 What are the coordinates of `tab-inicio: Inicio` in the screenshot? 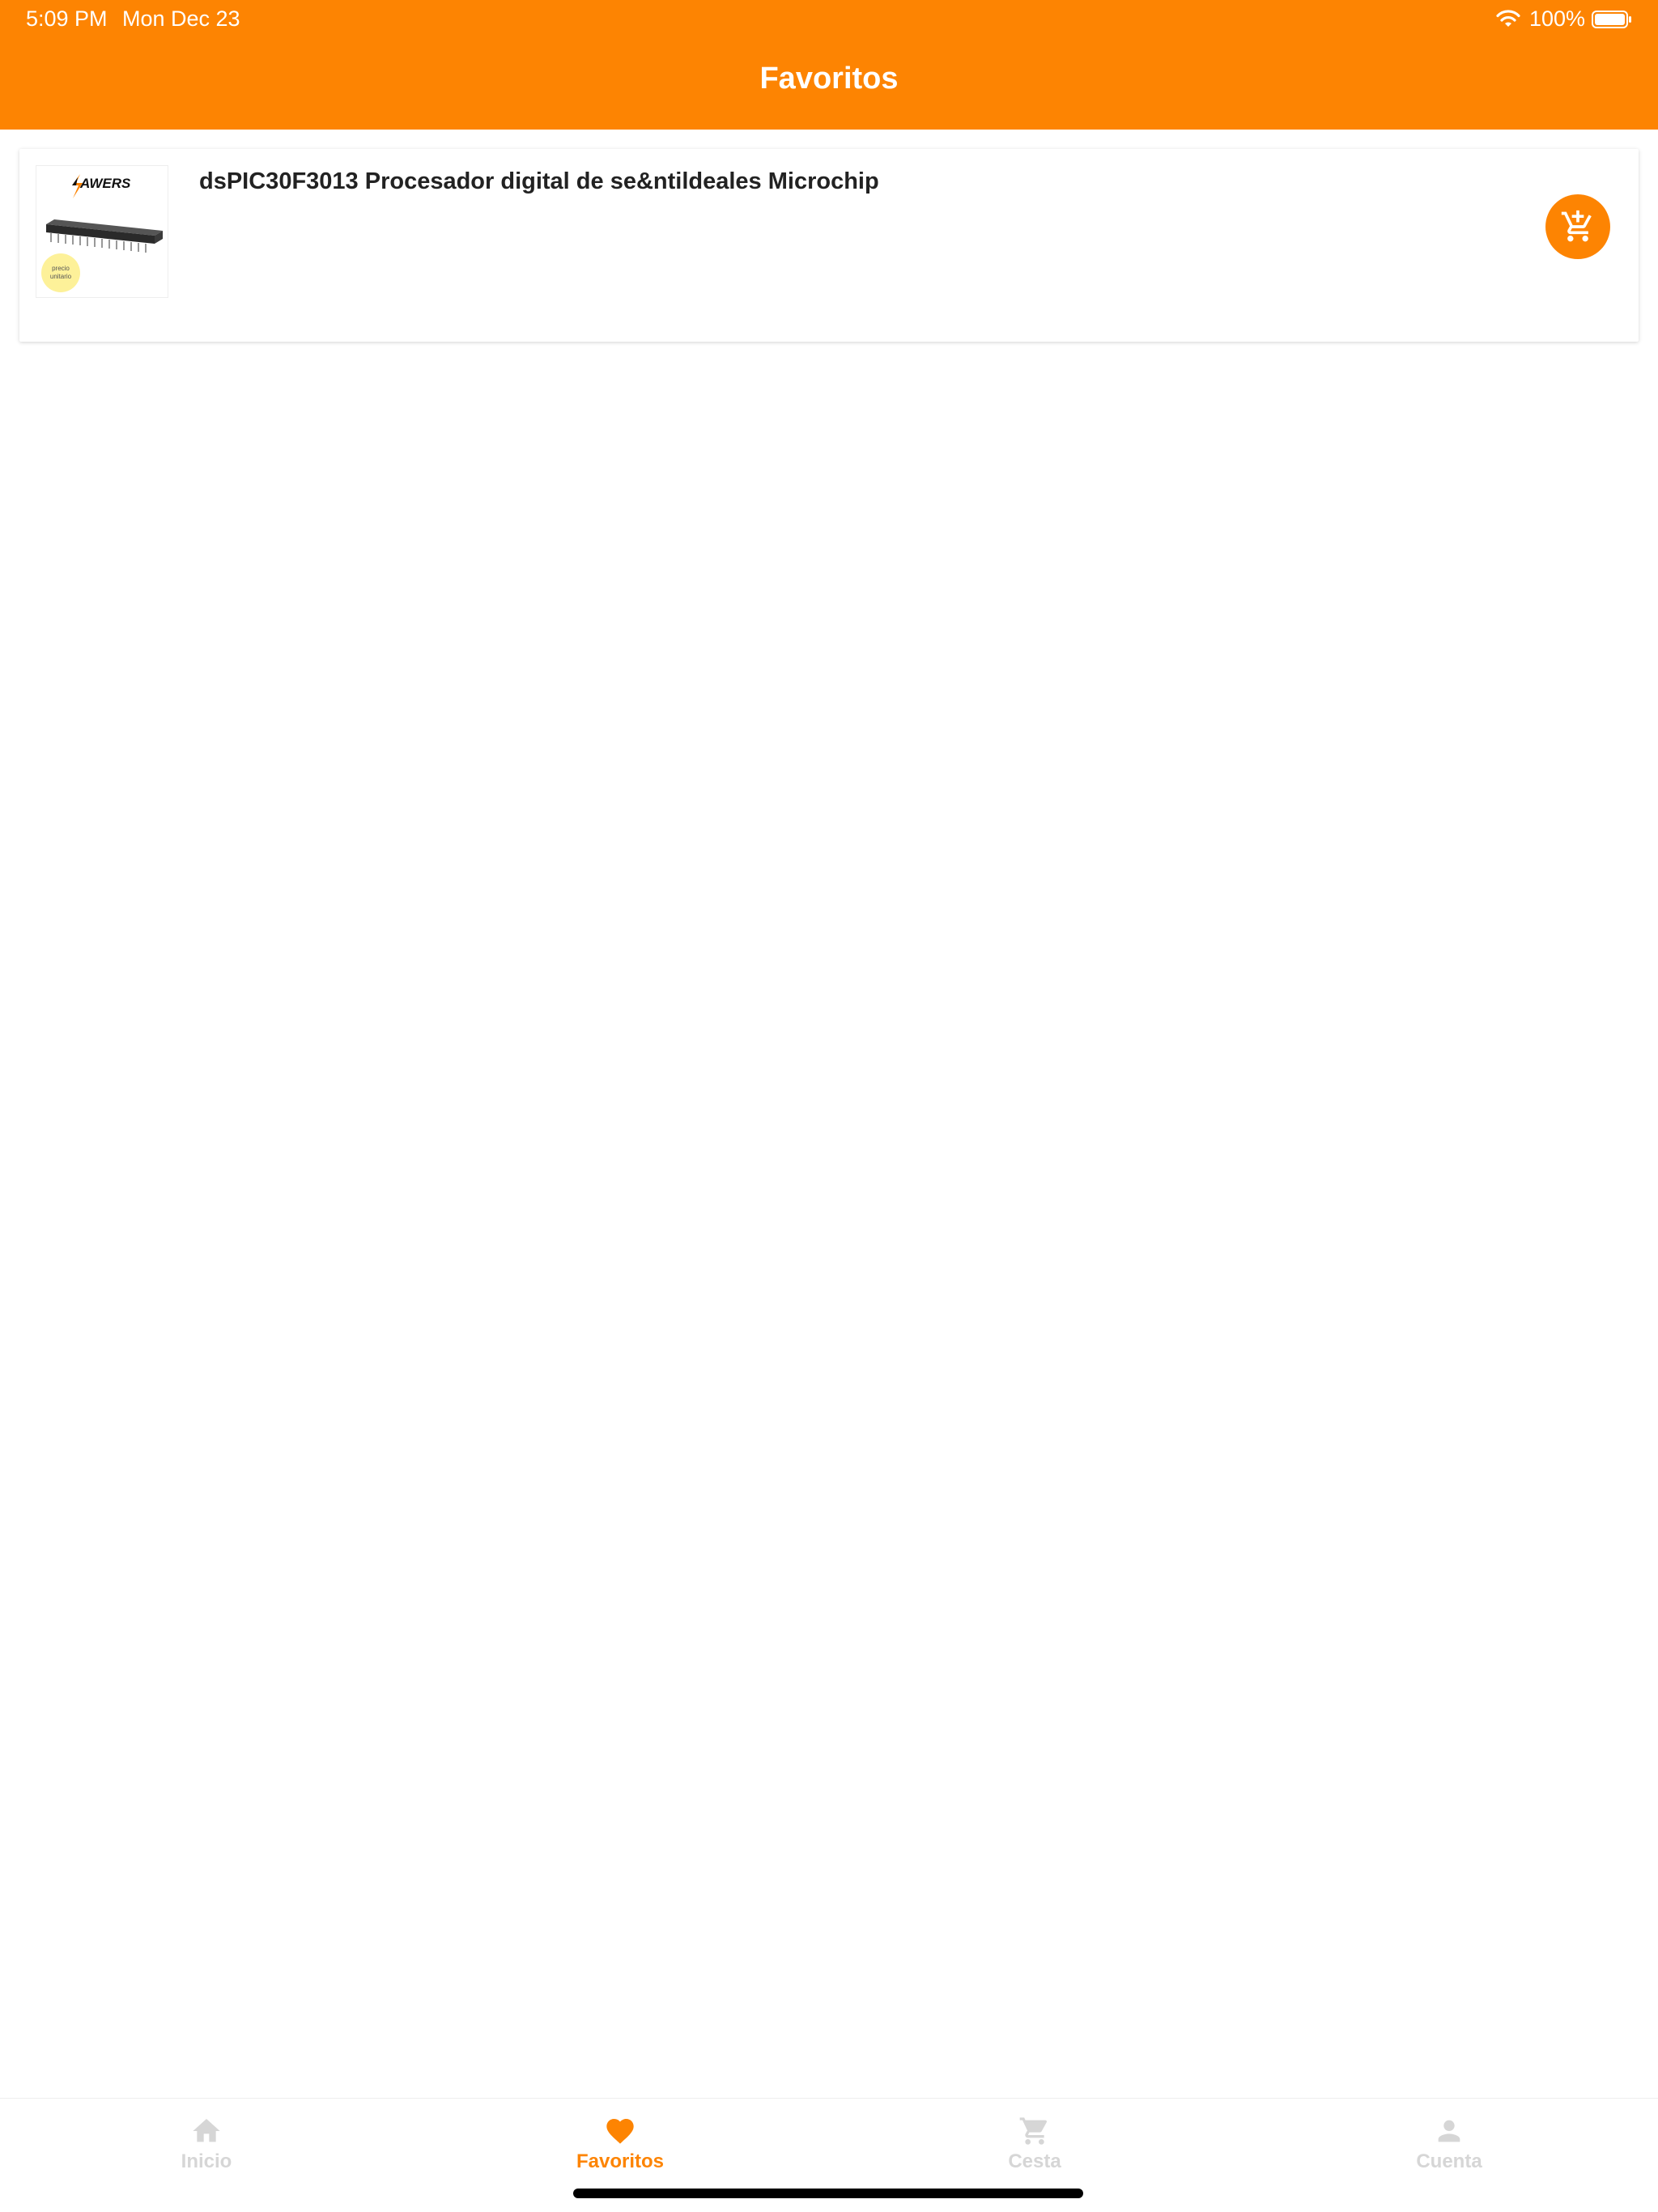 It's located at (206, 2144).